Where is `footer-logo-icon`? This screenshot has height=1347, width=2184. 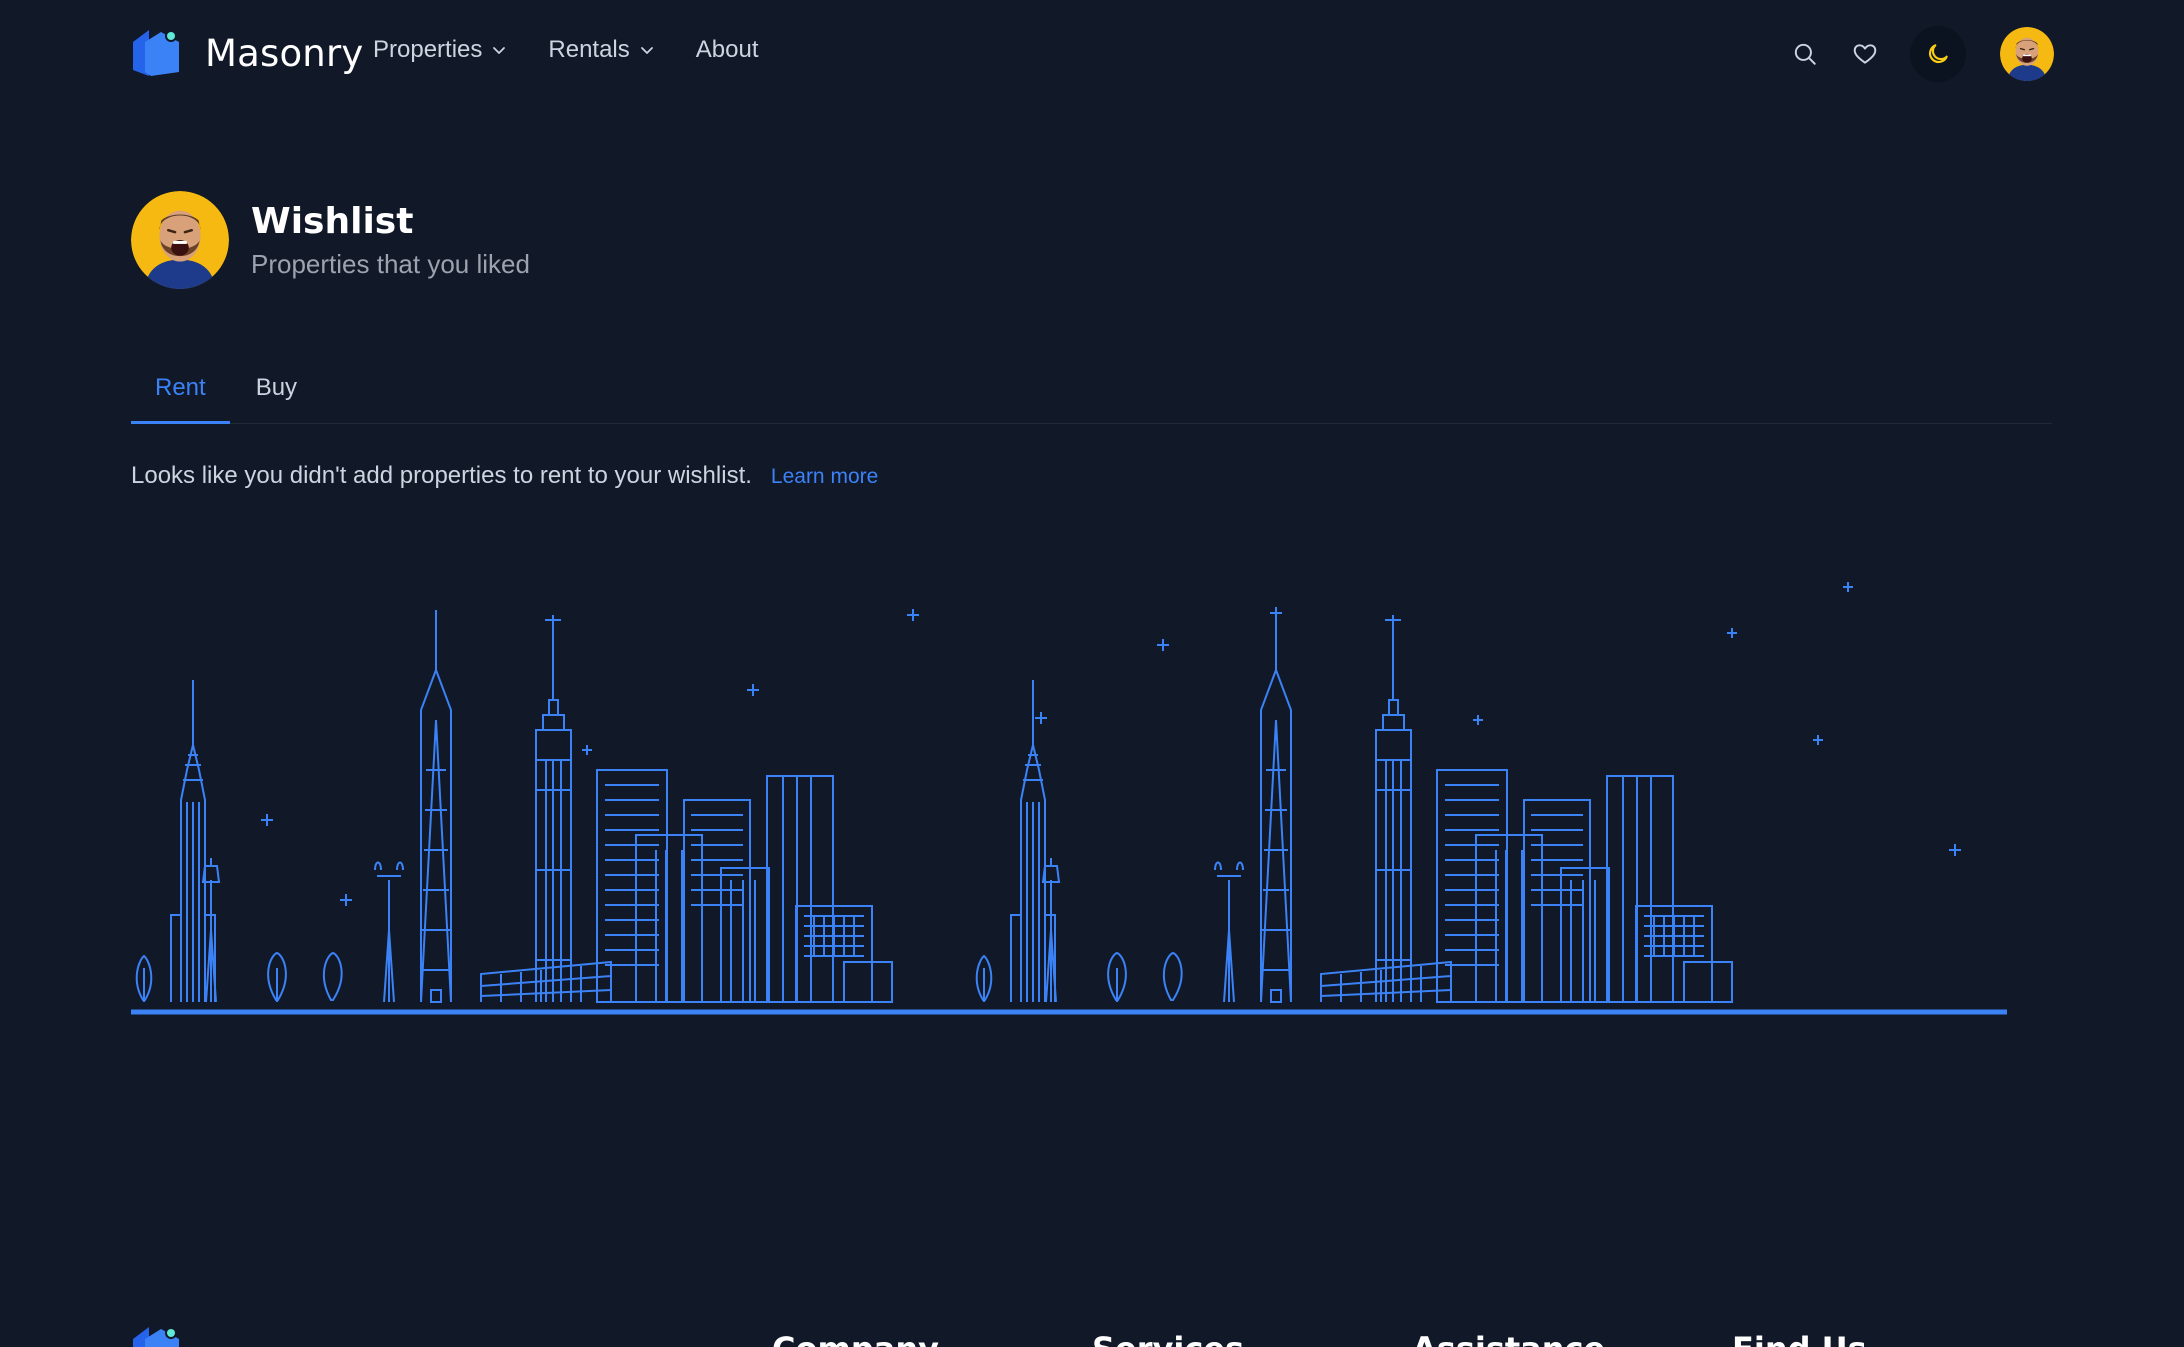 footer-logo-icon is located at coordinates (156, 1337).